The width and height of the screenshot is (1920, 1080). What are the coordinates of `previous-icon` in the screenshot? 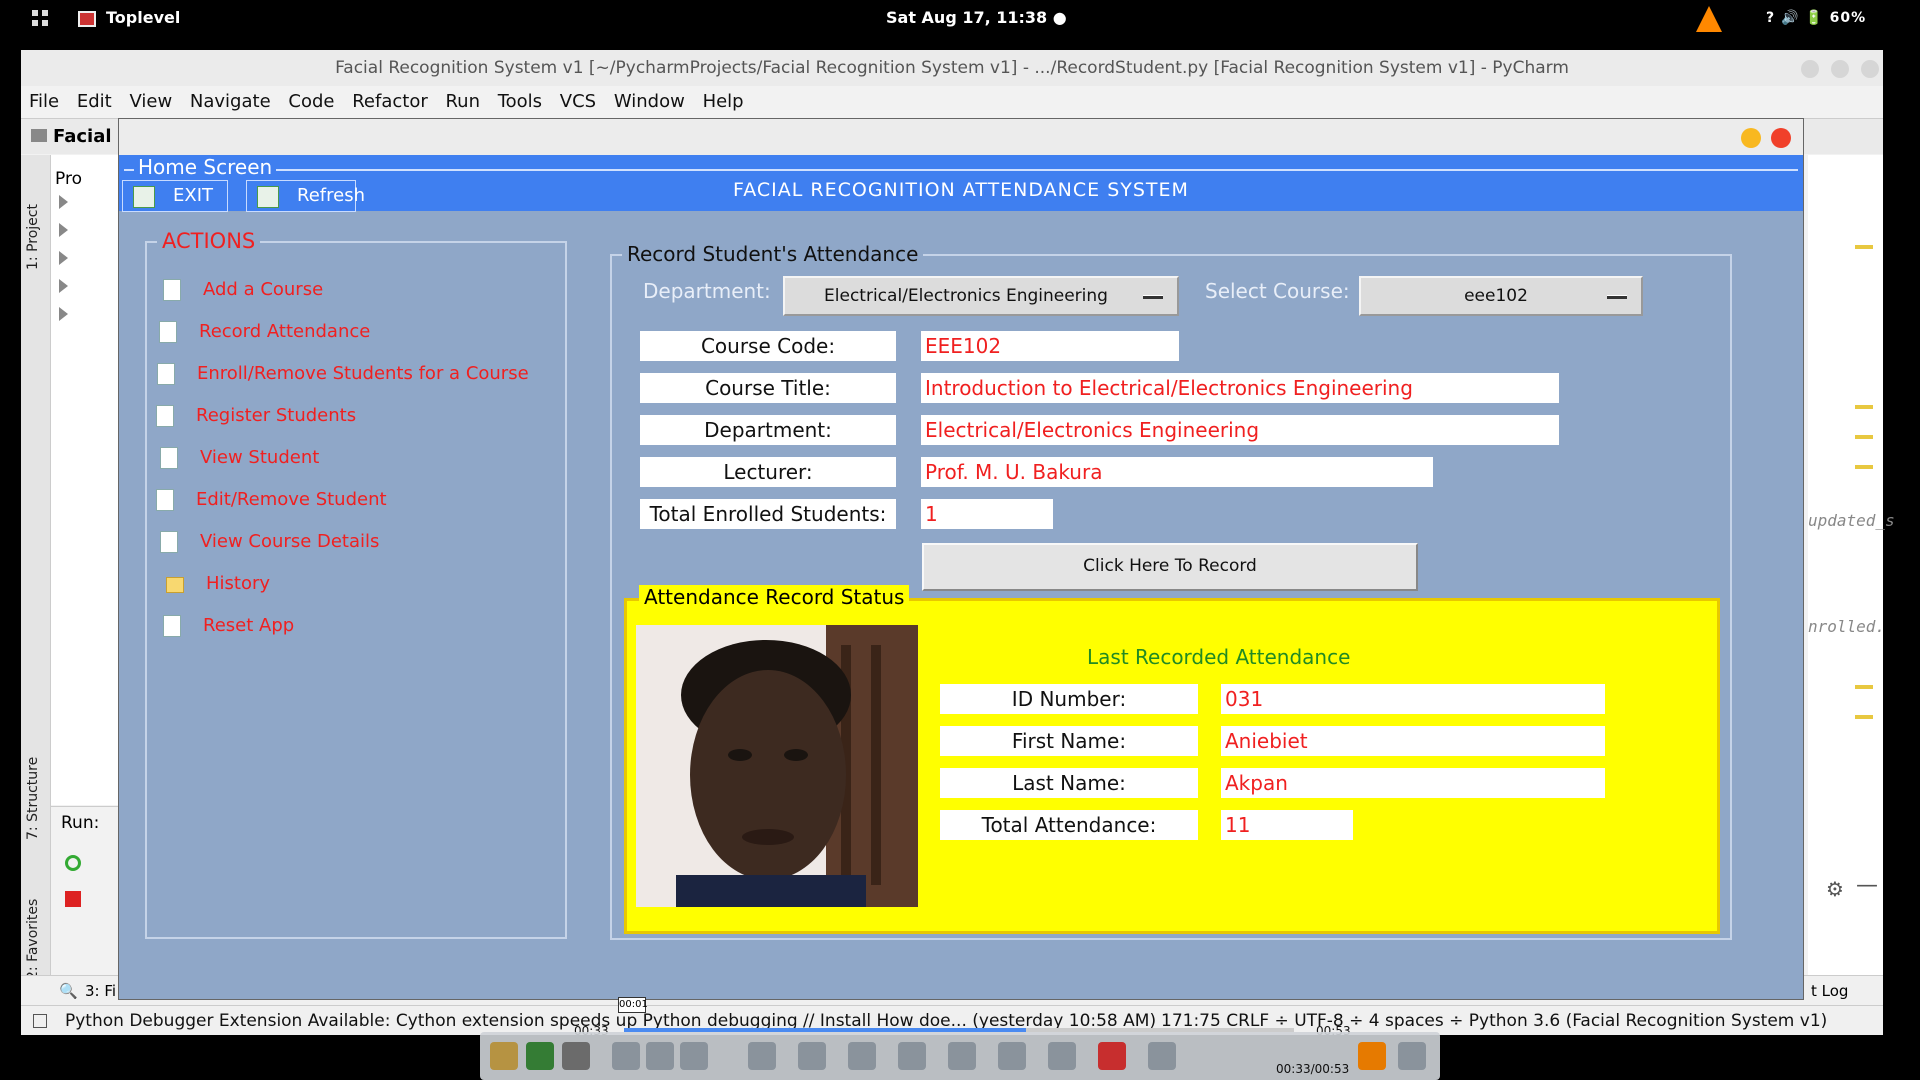 It's located at (626, 1056).